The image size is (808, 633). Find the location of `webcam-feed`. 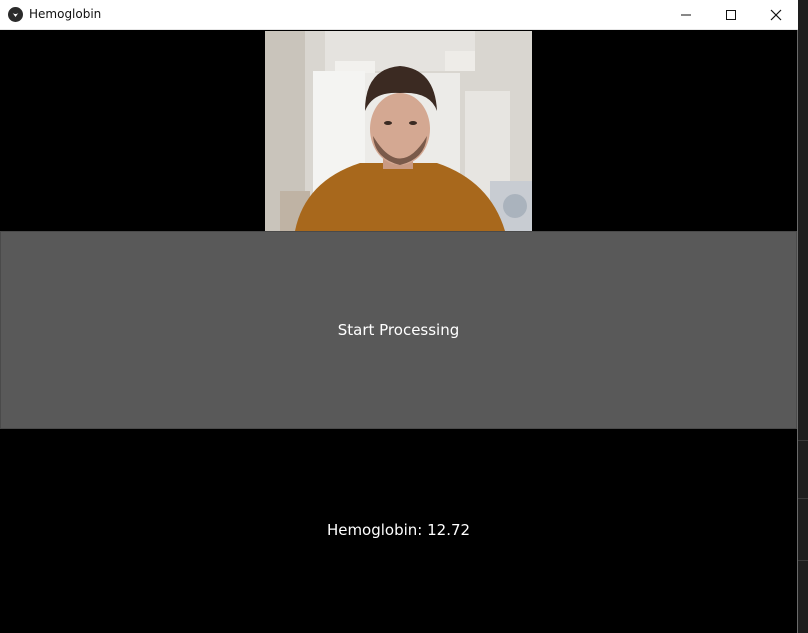

webcam-feed is located at coordinates (398, 131).